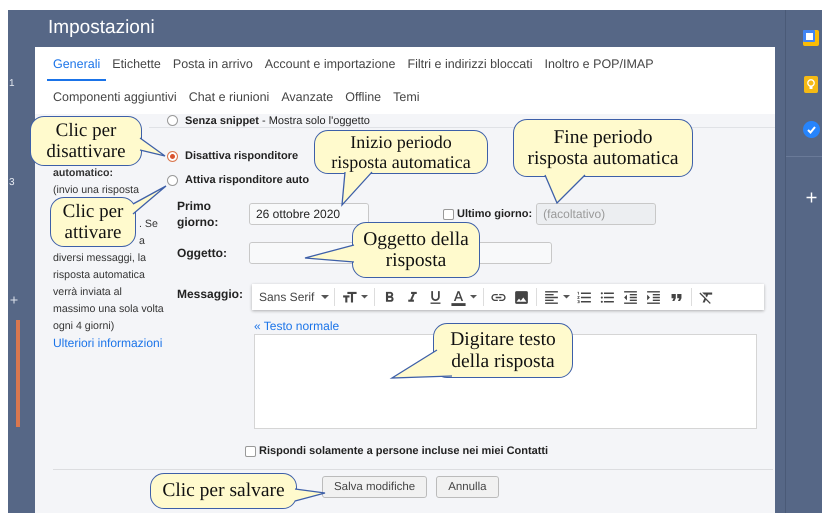  Describe the element at coordinates (223, 491) in the screenshot. I see `callout: Clic per salvare` at that location.